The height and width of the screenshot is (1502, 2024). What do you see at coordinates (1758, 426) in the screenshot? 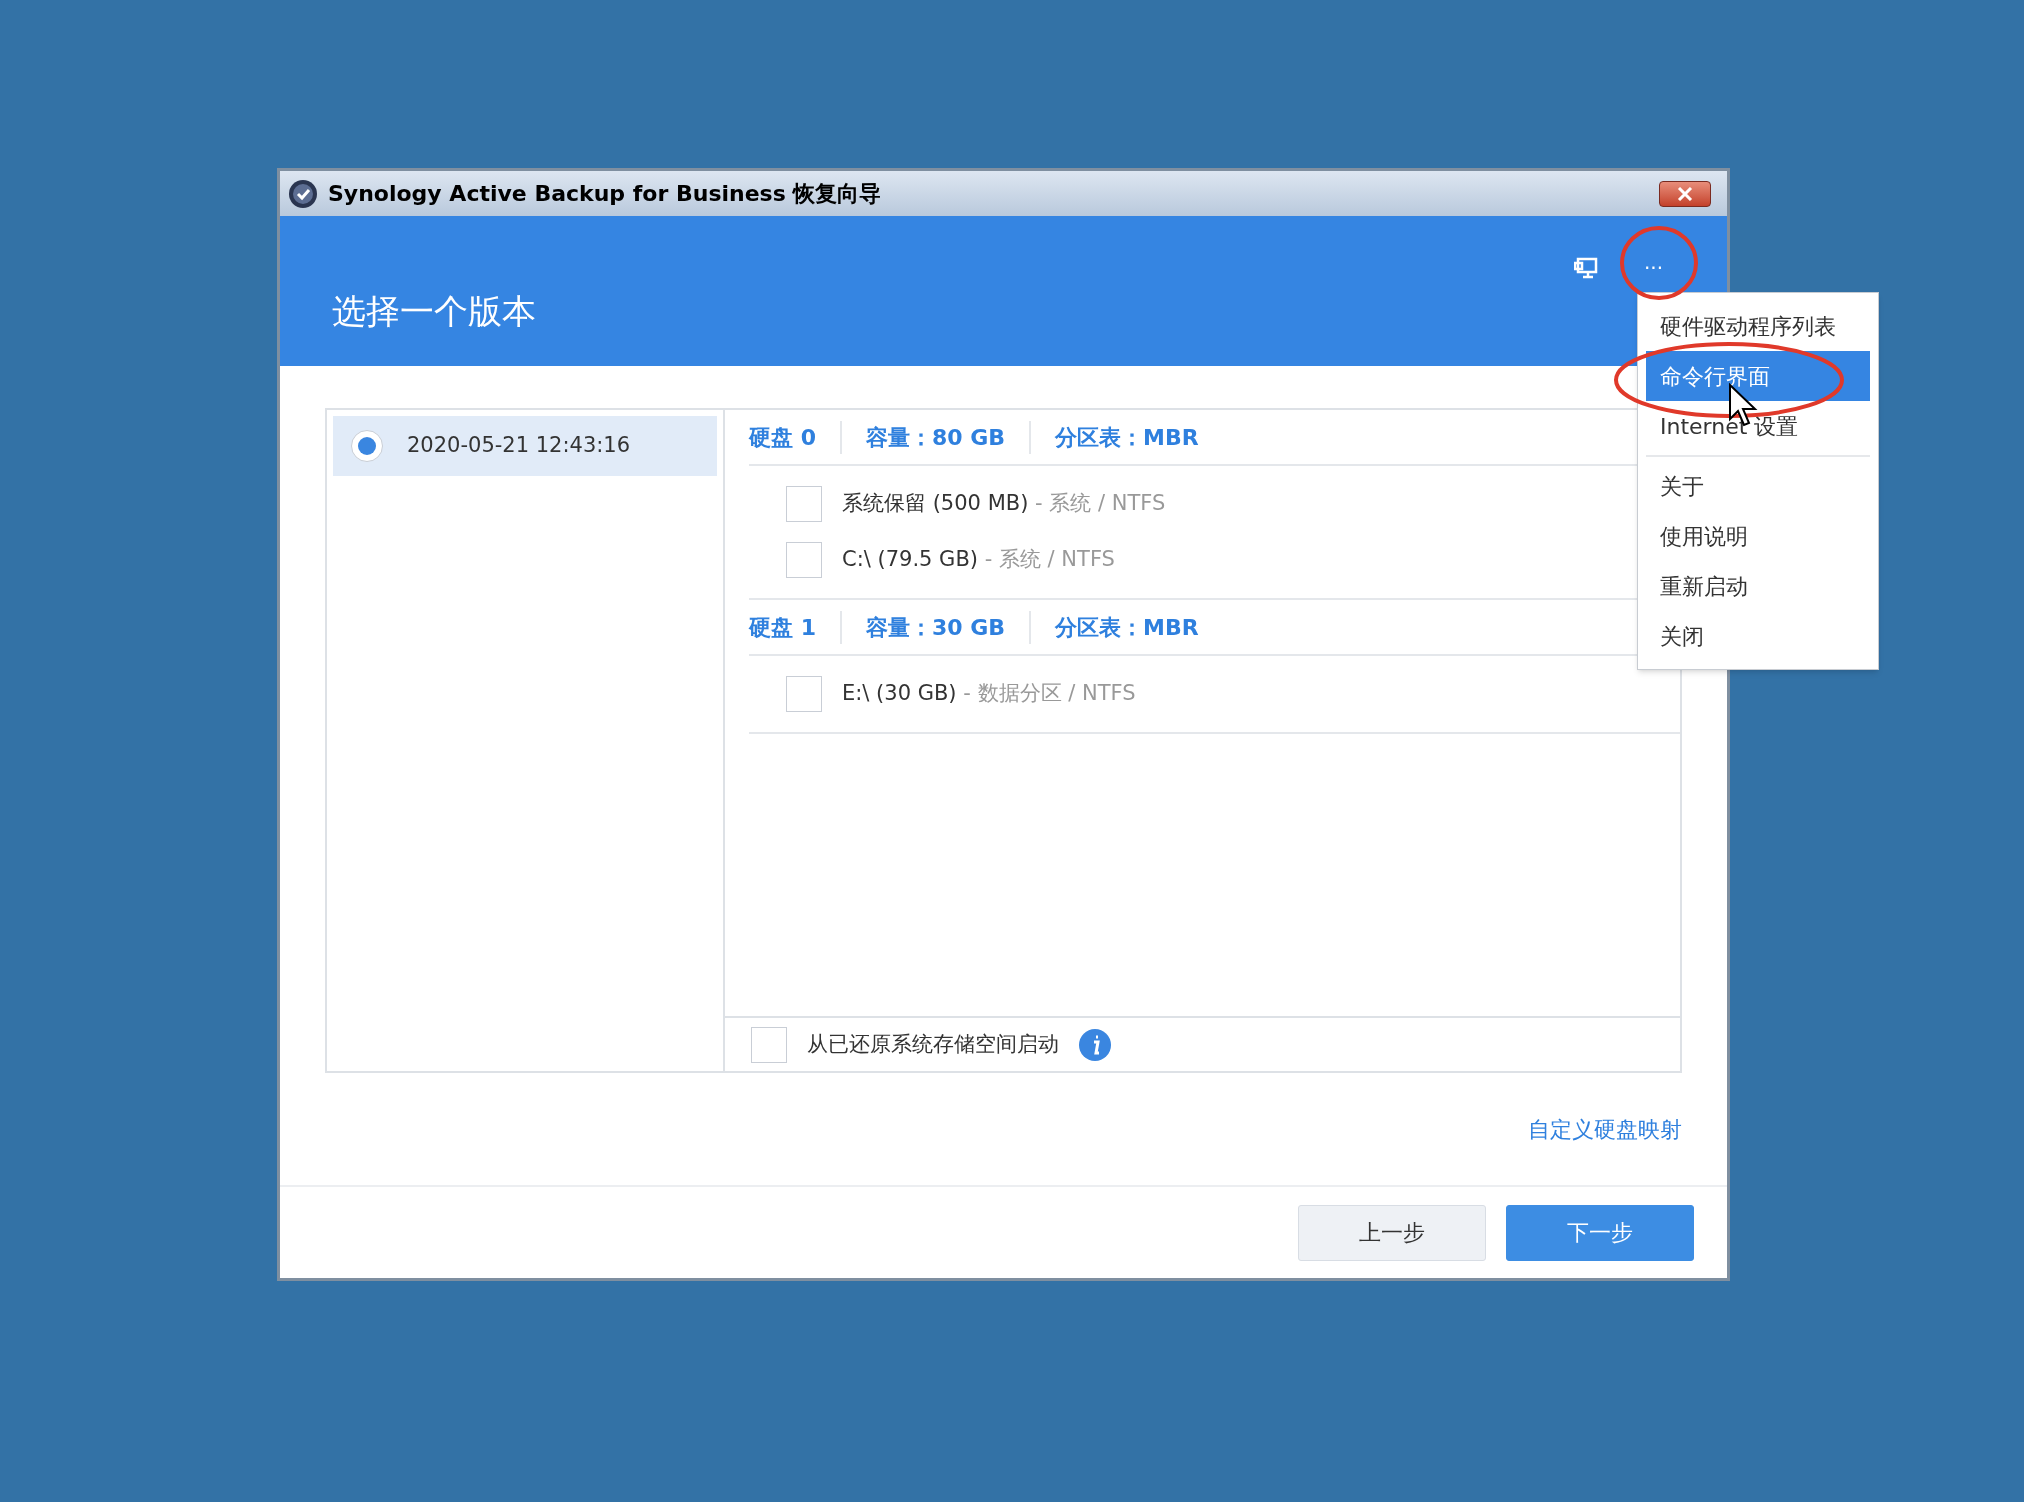
I see `menu-item: Internet 设置` at bounding box center [1758, 426].